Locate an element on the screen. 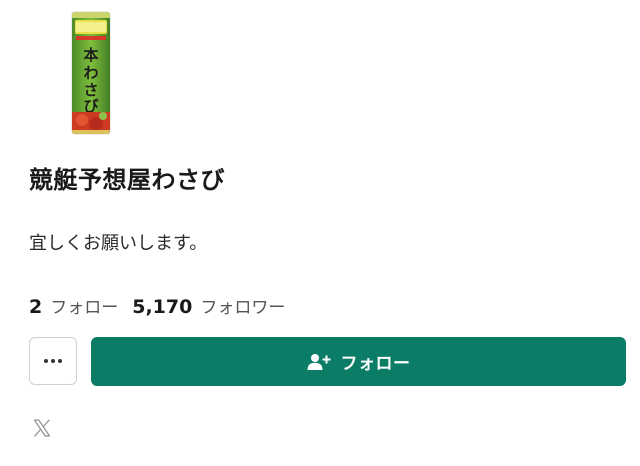 This screenshot has width=640, height=466. profile-bio: 宜しくお願いします。 is located at coordinates (118, 243).